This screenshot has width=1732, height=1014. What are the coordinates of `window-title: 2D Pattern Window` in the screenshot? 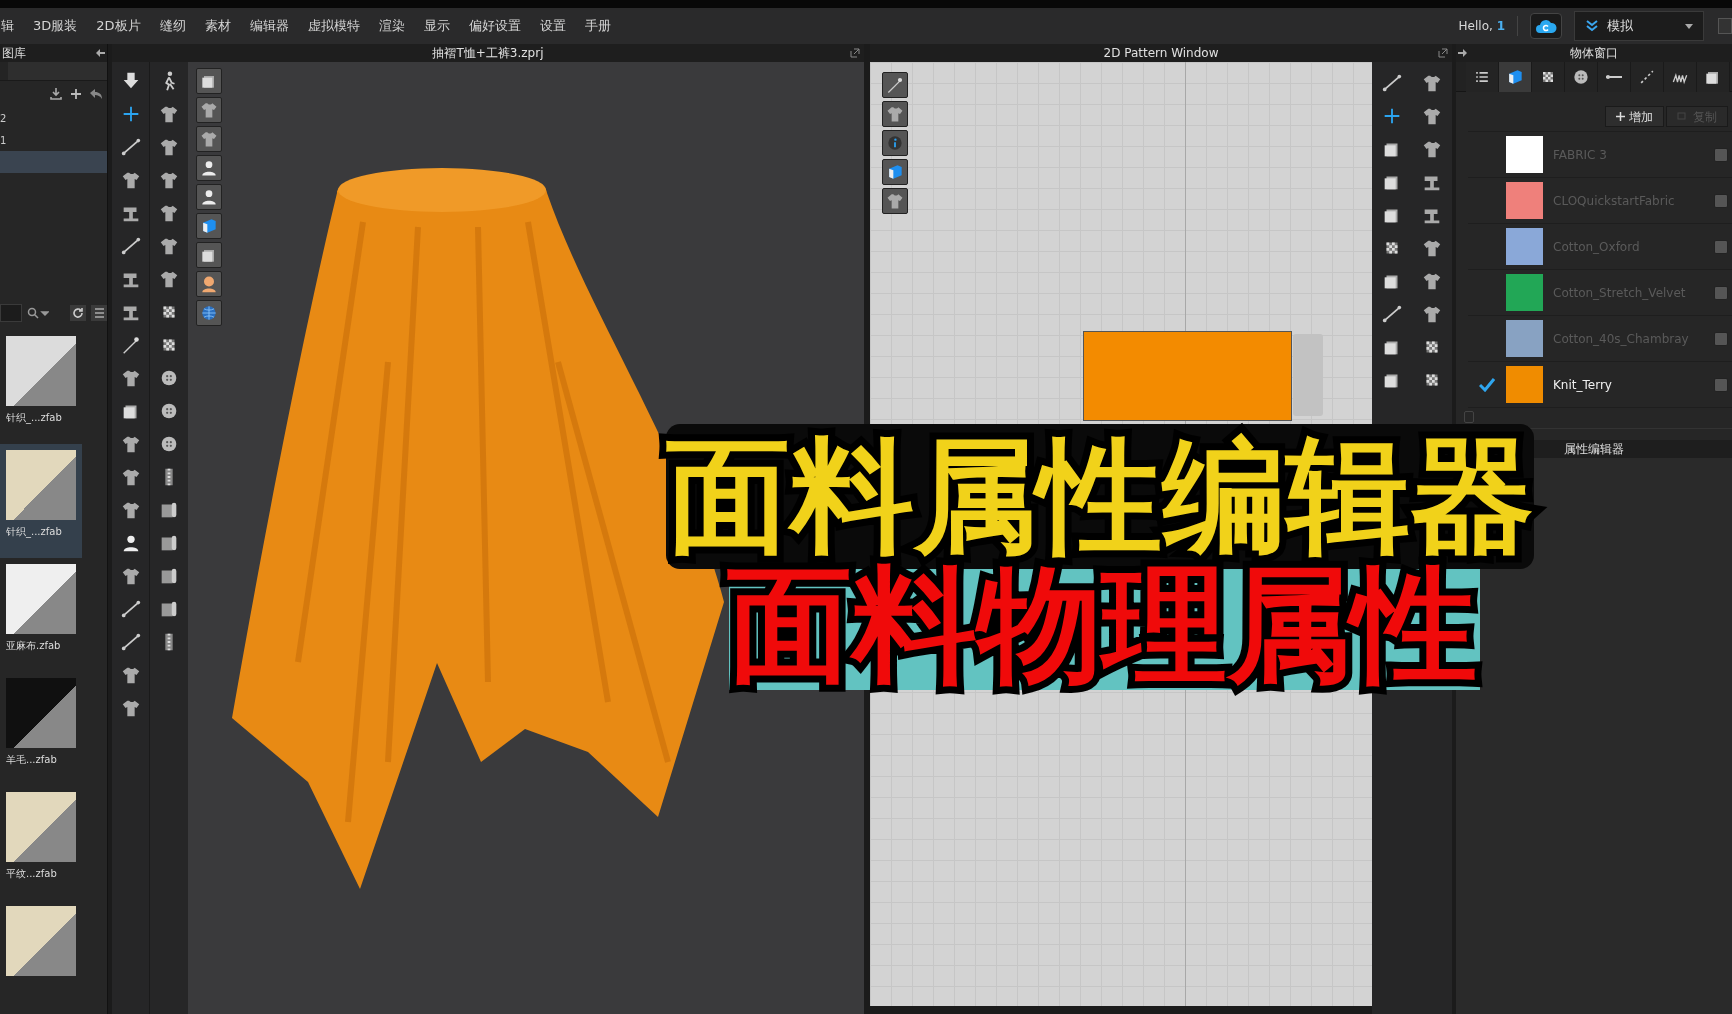 It's located at (1161, 53).